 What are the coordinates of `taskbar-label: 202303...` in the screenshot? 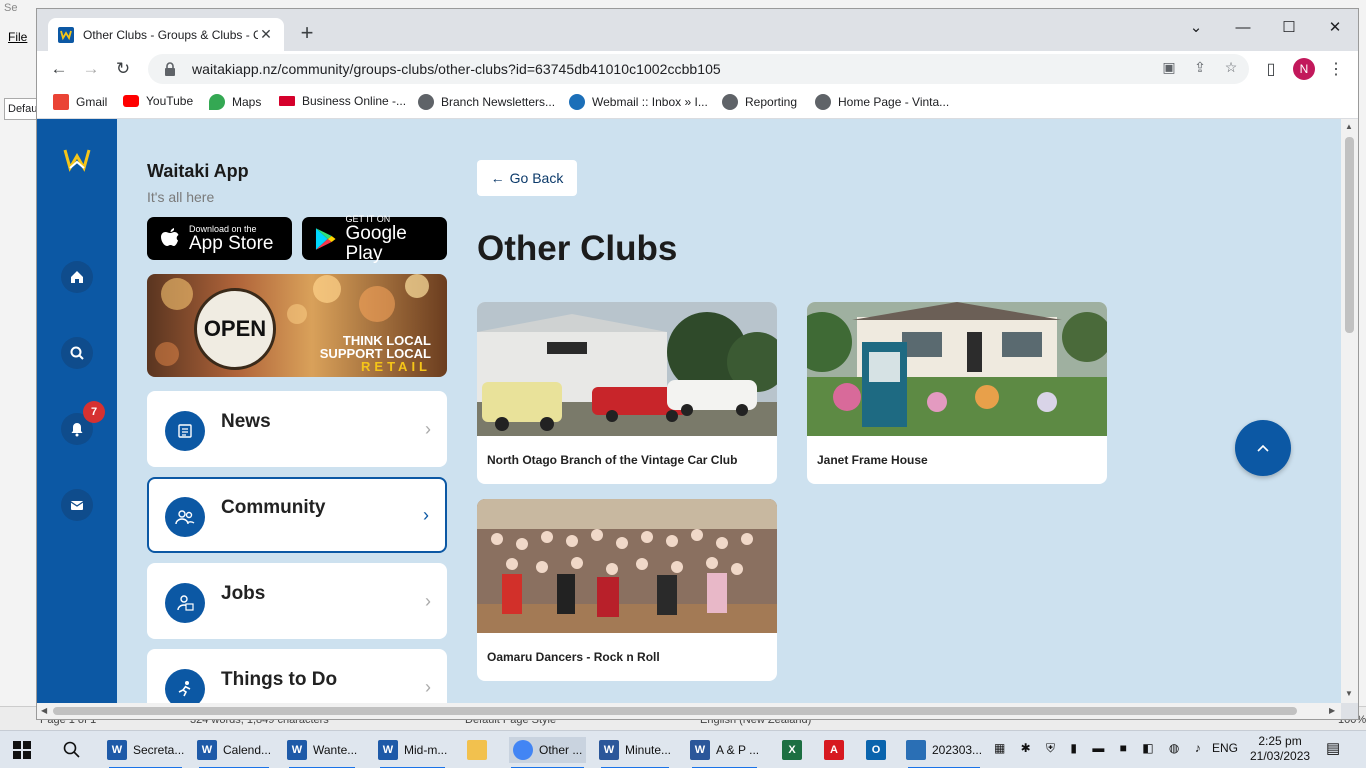 It's located at (957, 750).